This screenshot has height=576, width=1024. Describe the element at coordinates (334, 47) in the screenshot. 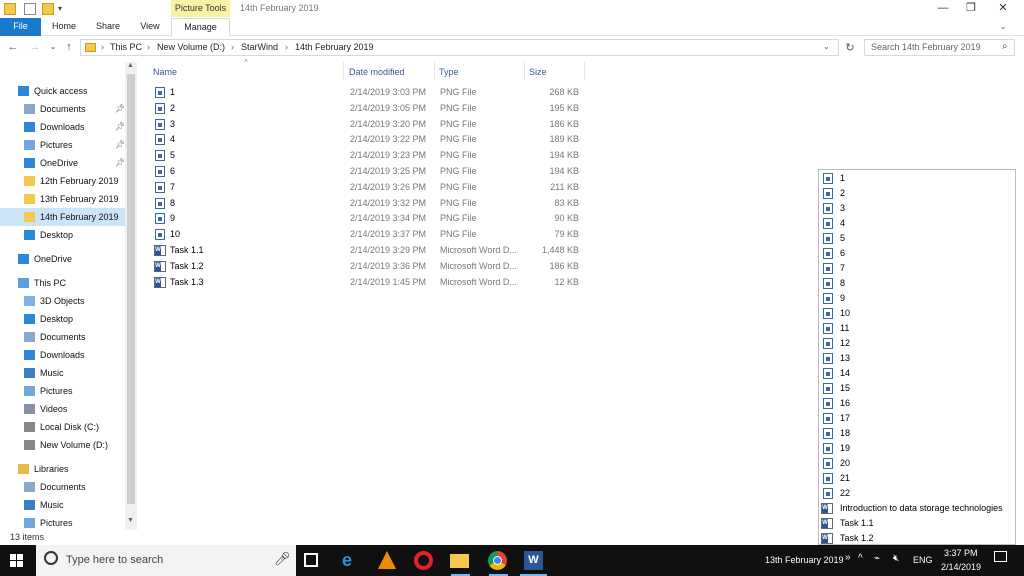

I see `crumb-current-folder: 14th February 2019` at that location.